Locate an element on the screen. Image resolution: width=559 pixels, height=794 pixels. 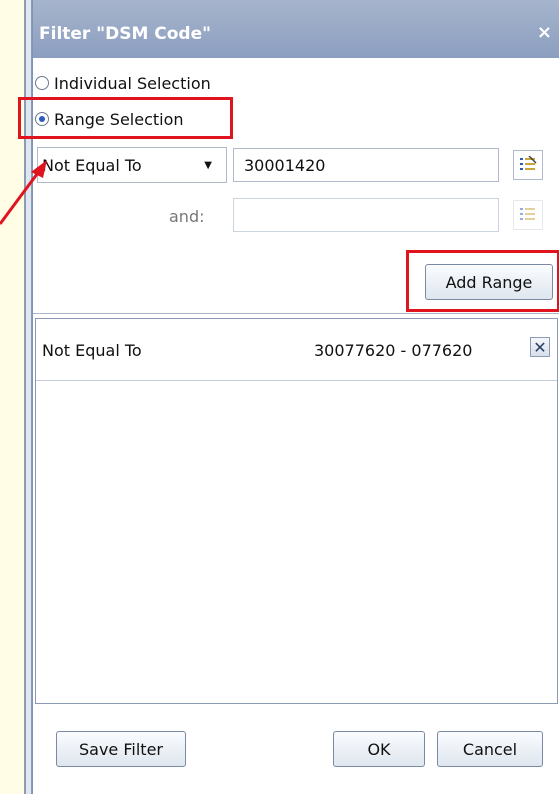
second-value-input is located at coordinates (366, 215).